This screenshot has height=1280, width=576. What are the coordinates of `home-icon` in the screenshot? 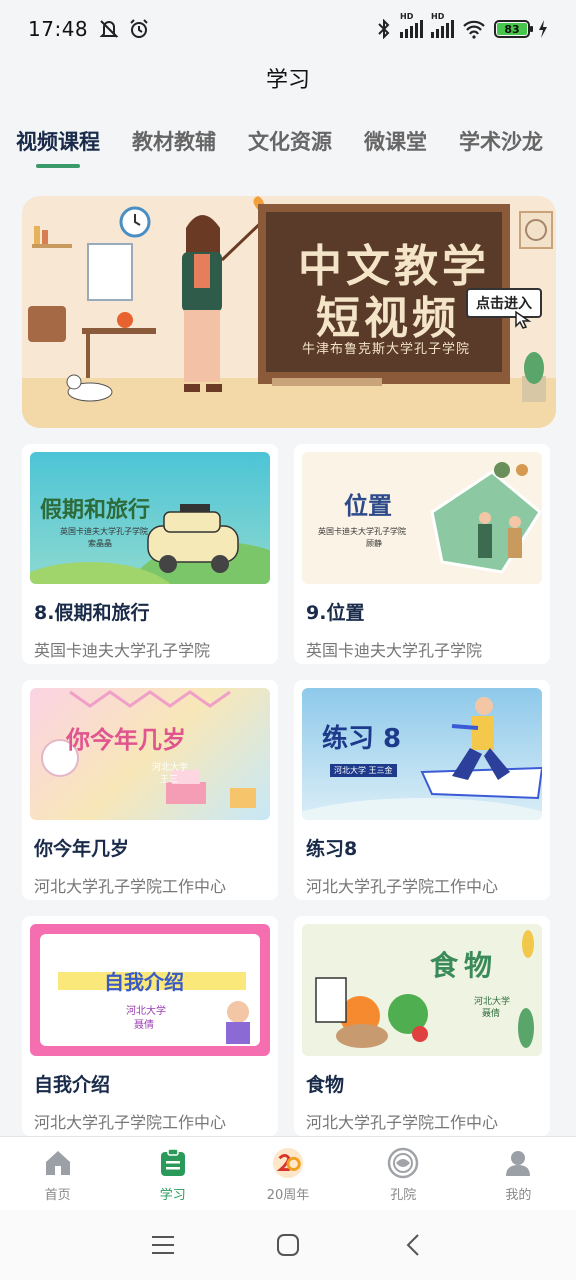 It's located at (58, 1163).